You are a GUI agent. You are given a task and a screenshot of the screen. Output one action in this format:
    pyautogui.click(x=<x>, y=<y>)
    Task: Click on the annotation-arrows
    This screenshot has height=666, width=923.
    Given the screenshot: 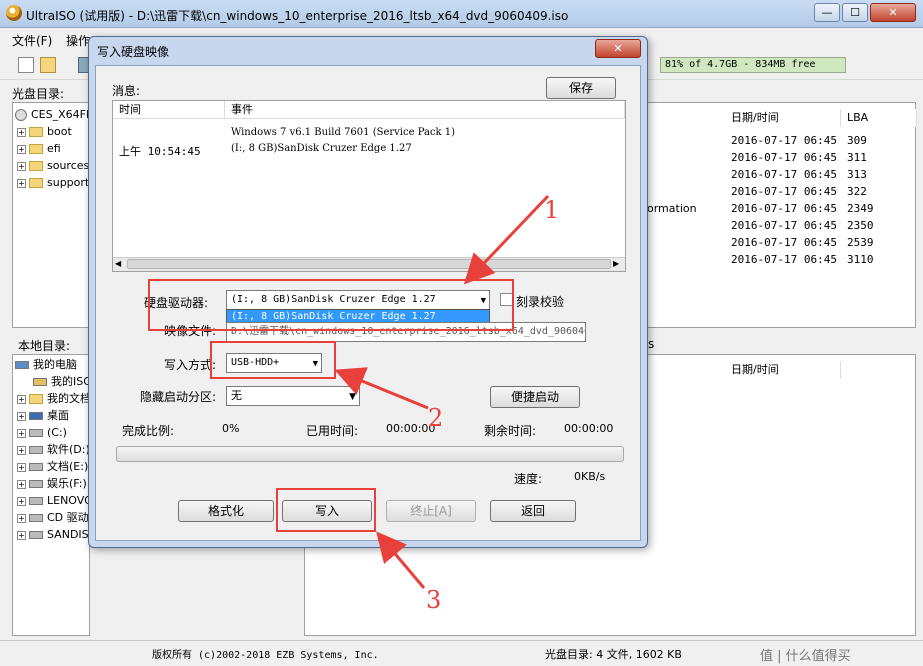 What is the action you would take?
    pyautogui.click(x=442, y=391)
    